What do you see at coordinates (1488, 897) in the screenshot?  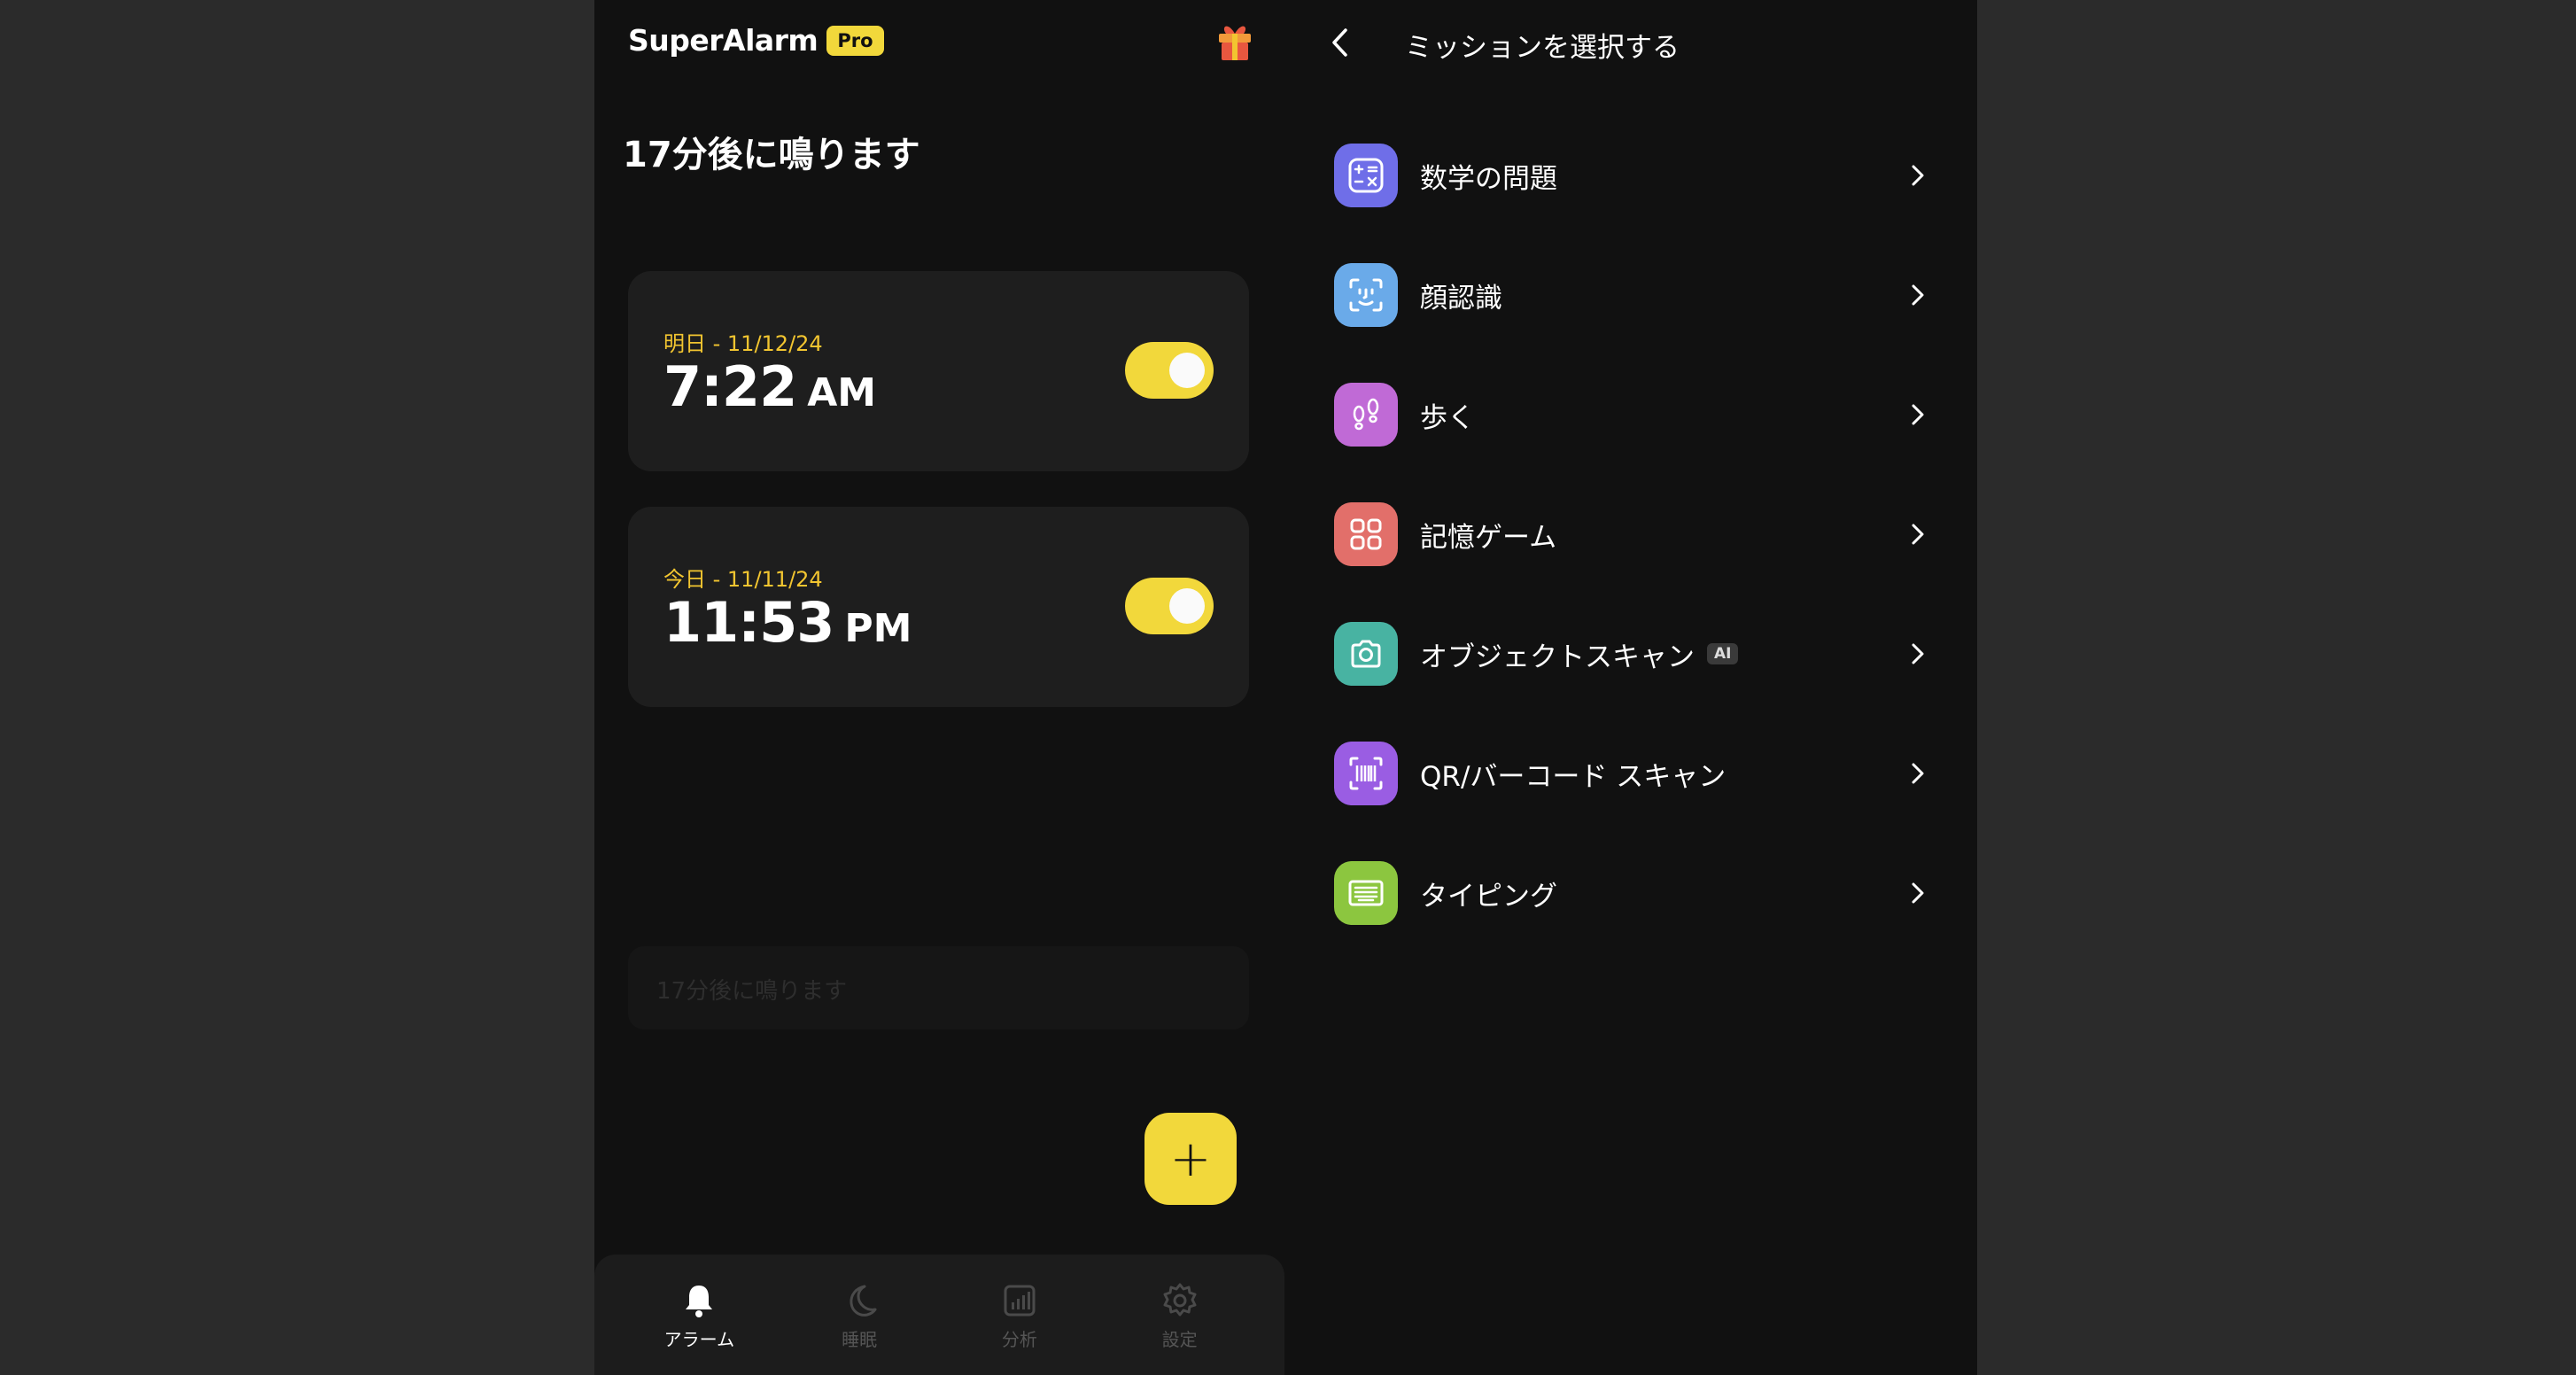 I see `mission-label: タイピング` at bounding box center [1488, 897].